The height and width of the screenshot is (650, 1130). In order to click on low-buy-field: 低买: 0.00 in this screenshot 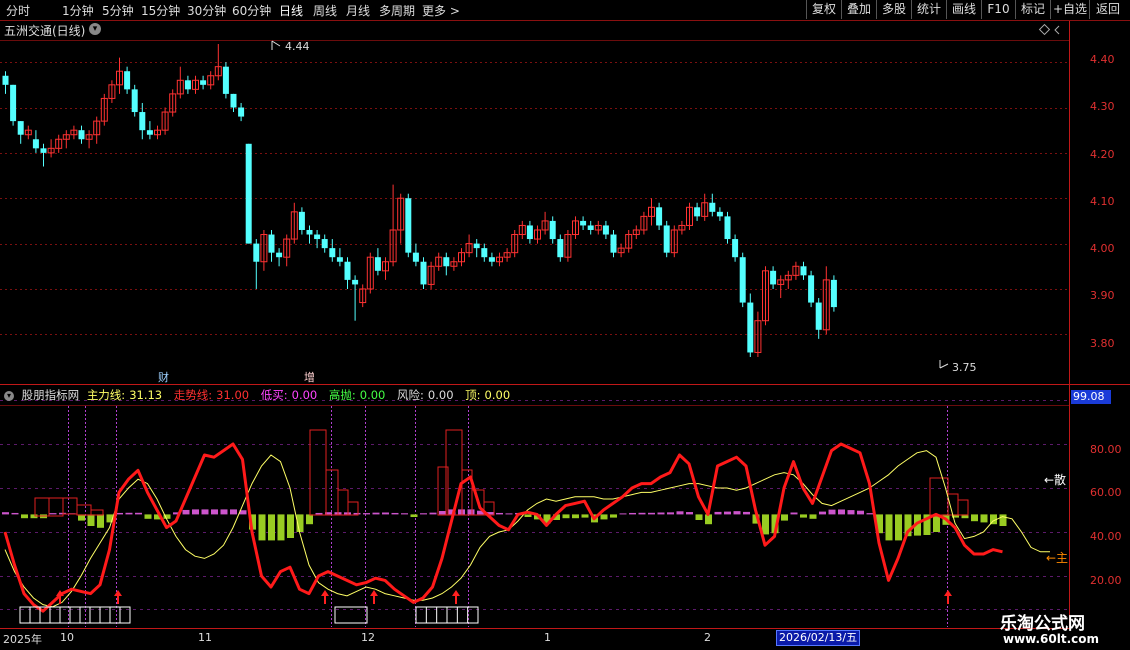, I will do `click(289, 395)`.